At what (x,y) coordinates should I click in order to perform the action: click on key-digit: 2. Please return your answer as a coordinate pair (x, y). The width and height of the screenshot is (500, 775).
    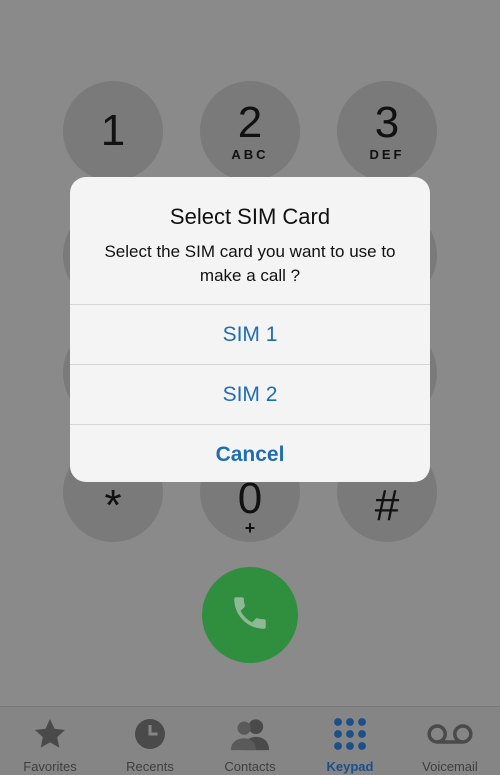
    Looking at the image, I should click on (250, 122).